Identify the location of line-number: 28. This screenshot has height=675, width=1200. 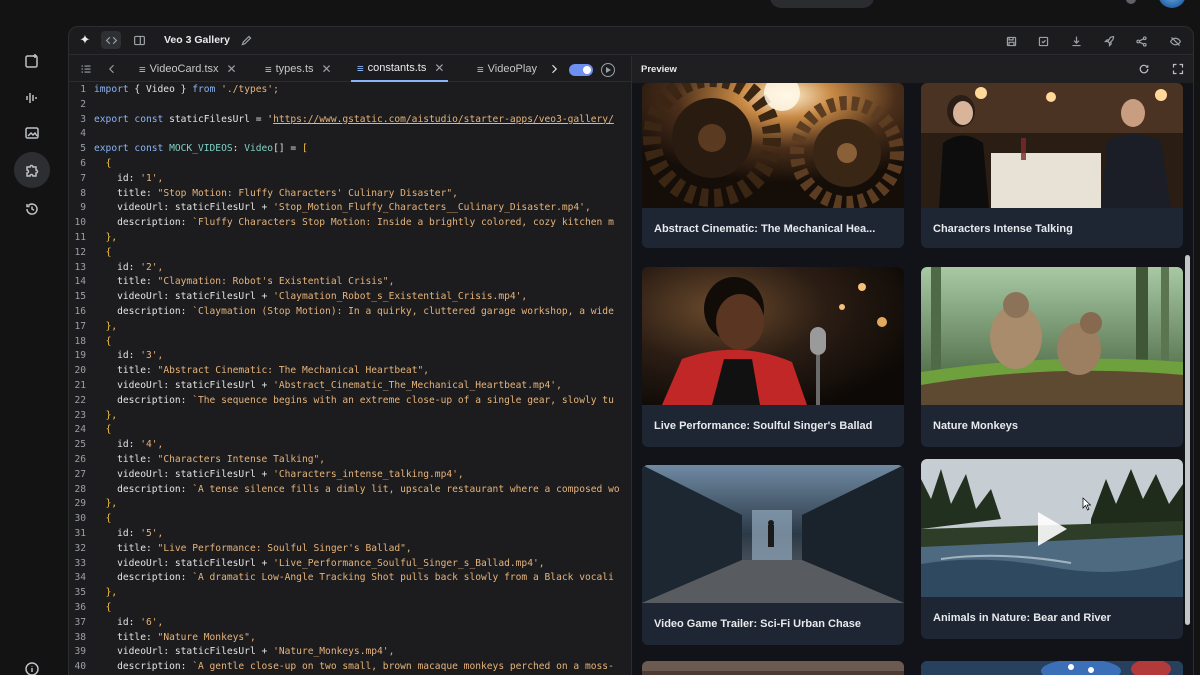
(80, 489).